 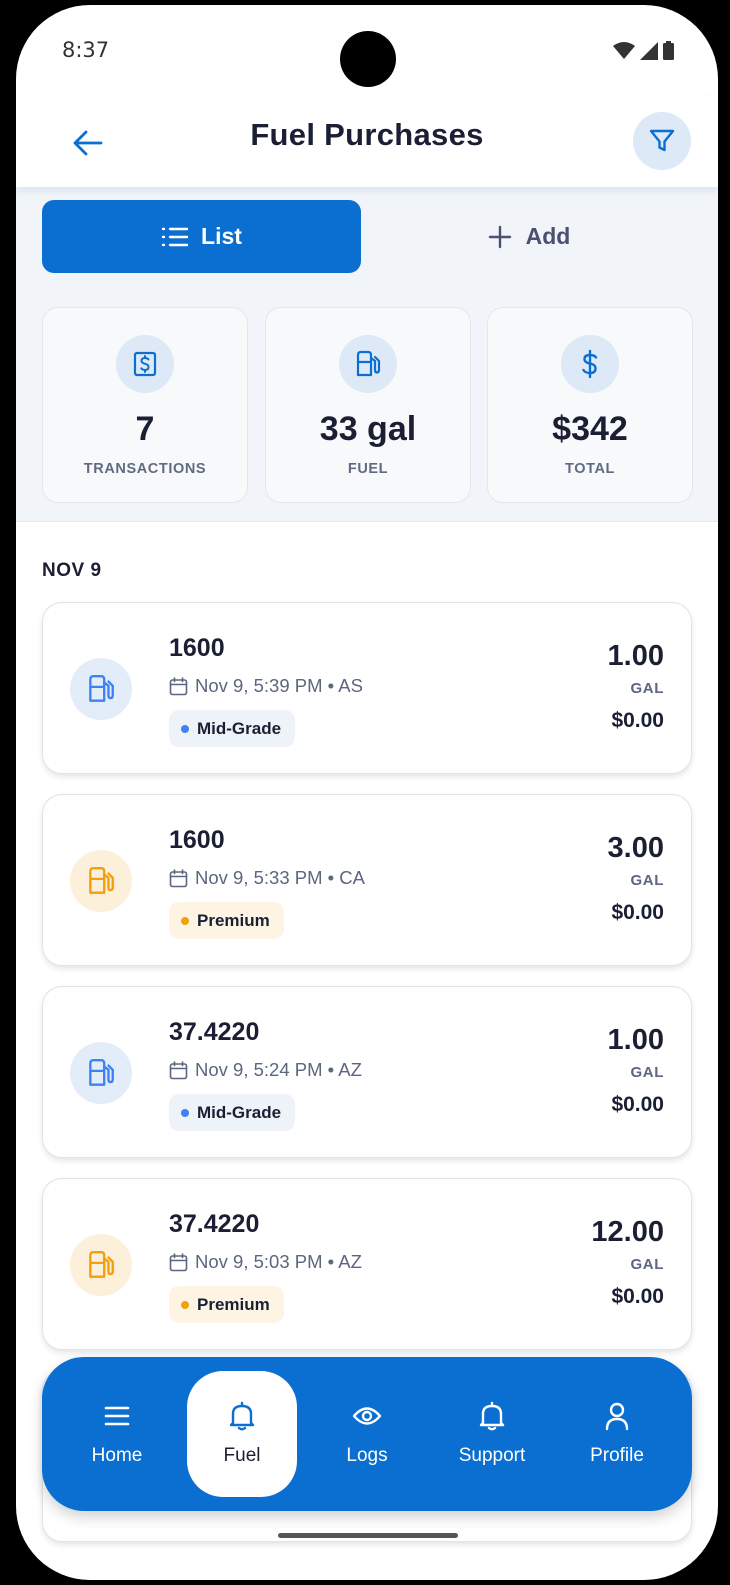 I want to click on transaction-datetime: Nov 9, 5:33 PM • CA, so click(x=280, y=877).